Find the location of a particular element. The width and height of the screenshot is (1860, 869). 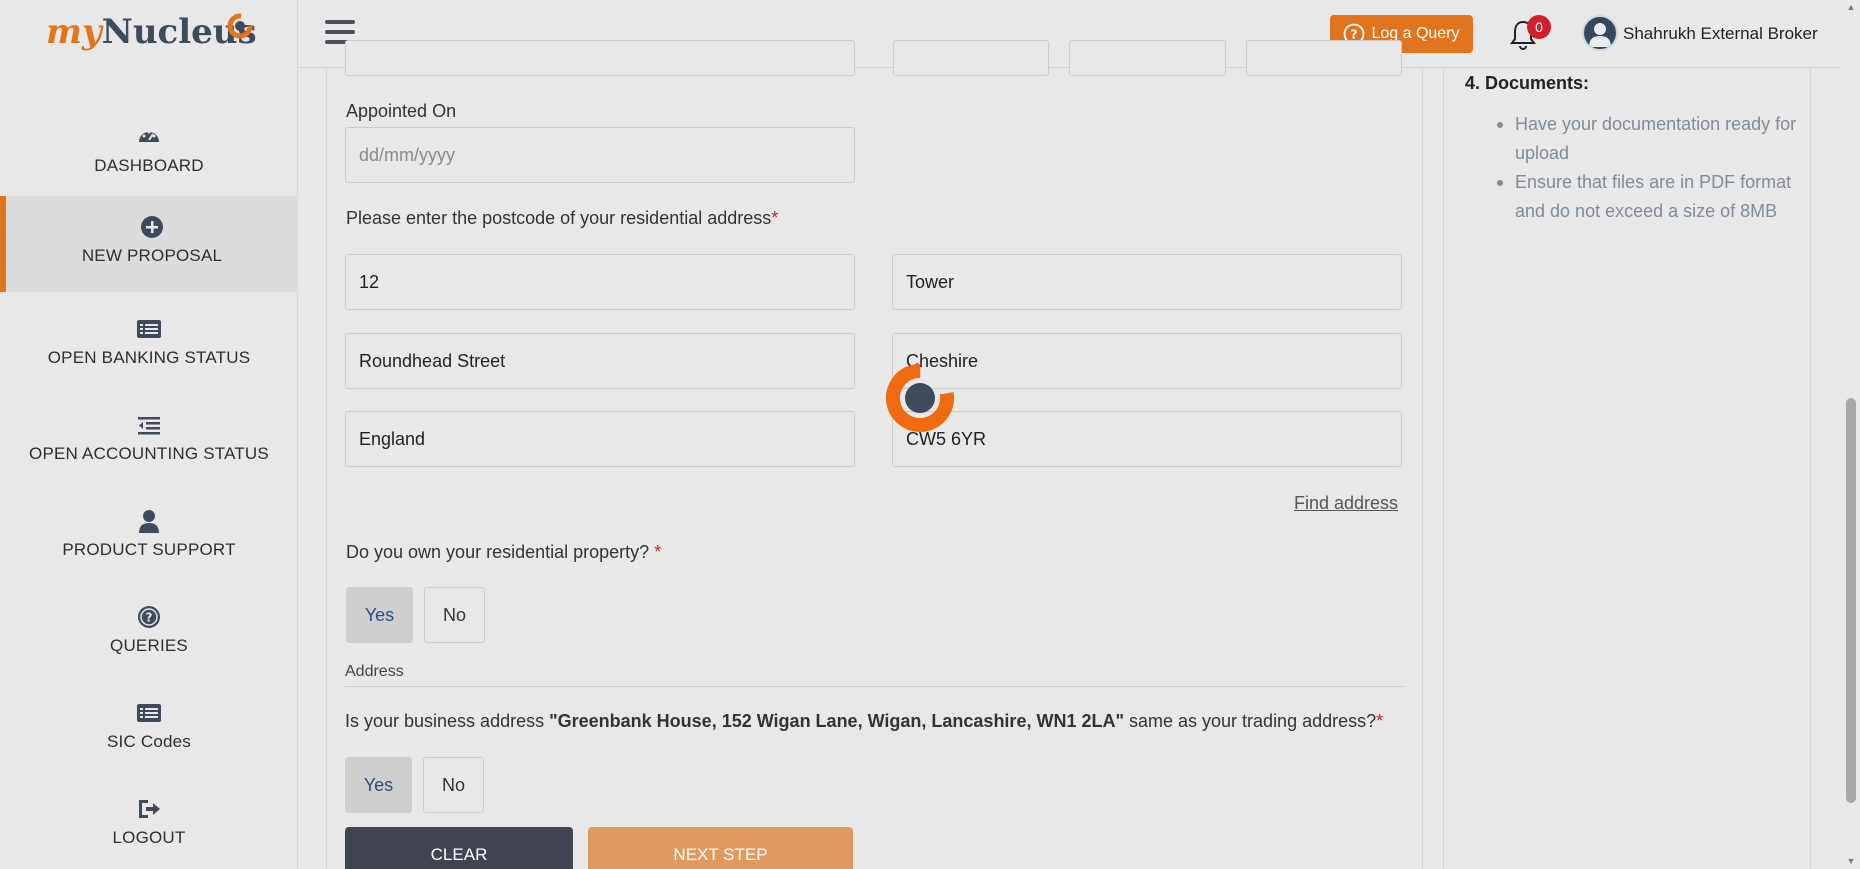

plus-circle-icon is located at coordinates (152, 227).